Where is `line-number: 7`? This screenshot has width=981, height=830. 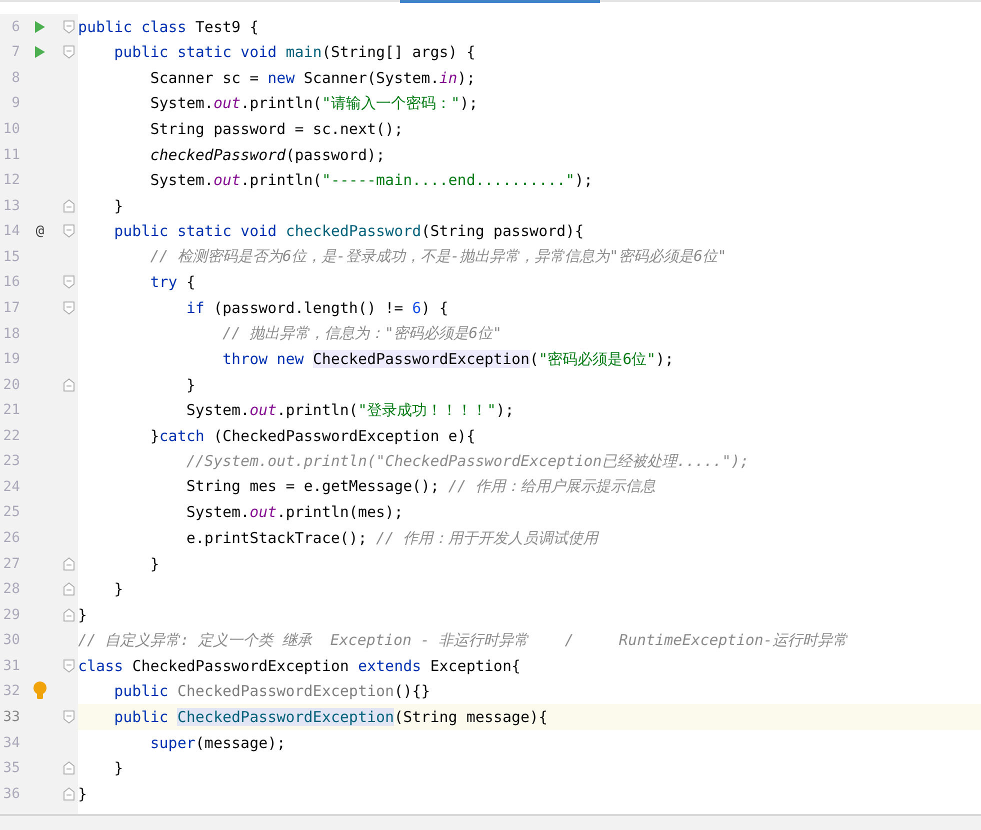
line-number: 7 is located at coordinates (15, 52).